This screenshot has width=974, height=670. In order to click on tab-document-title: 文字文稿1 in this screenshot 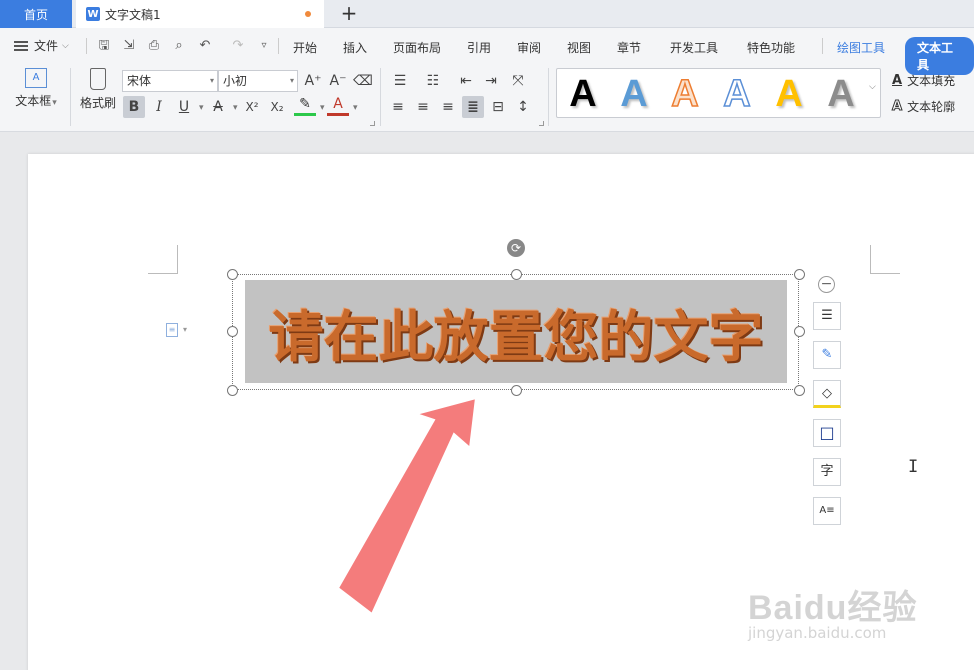, I will do `click(133, 14)`.